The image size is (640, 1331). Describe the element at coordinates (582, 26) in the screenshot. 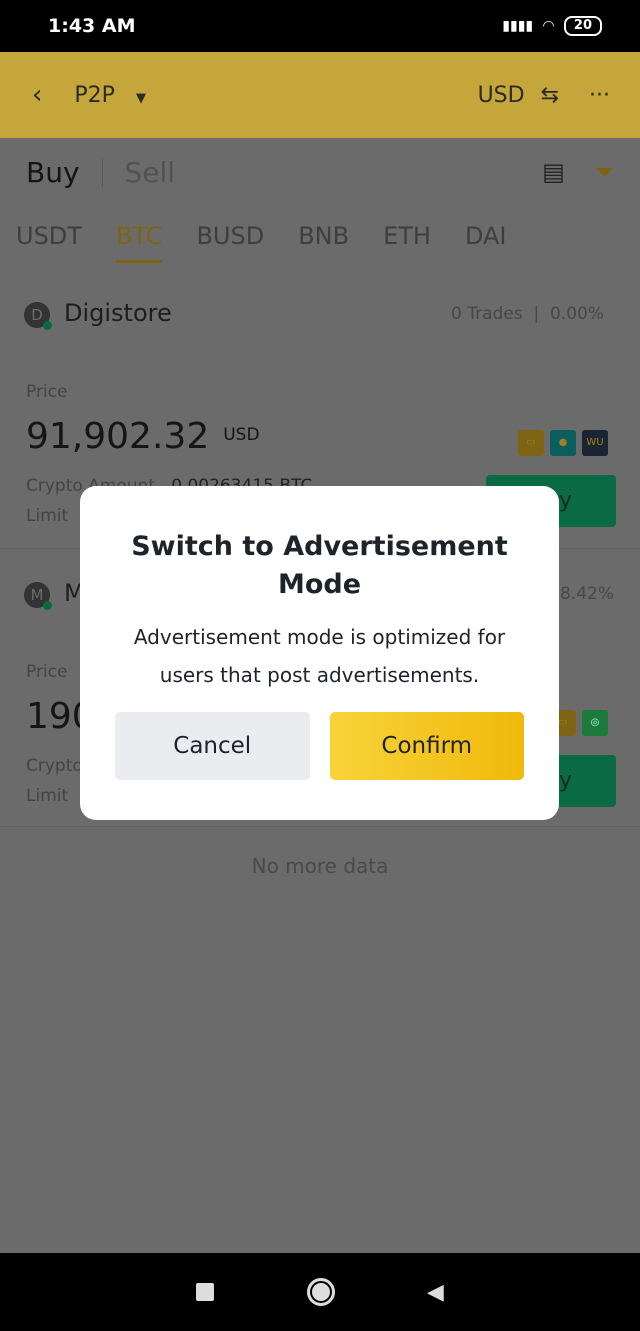

I see `battery-icon: 20` at that location.